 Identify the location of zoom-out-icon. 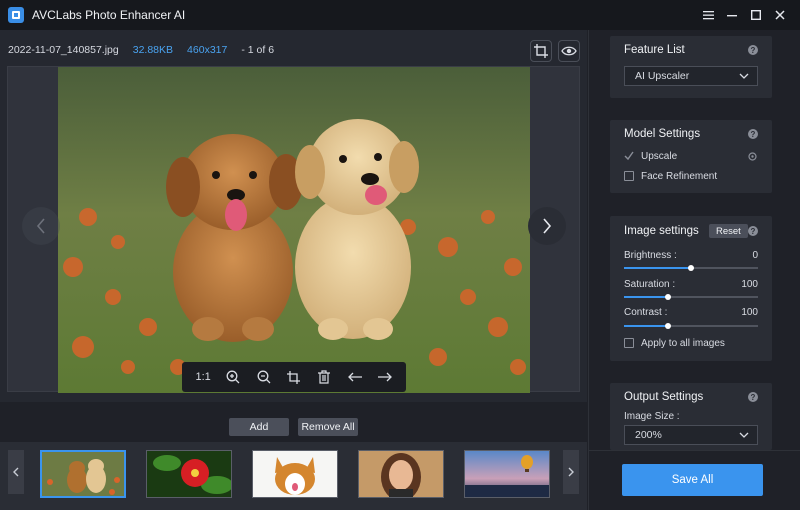
(264, 377).